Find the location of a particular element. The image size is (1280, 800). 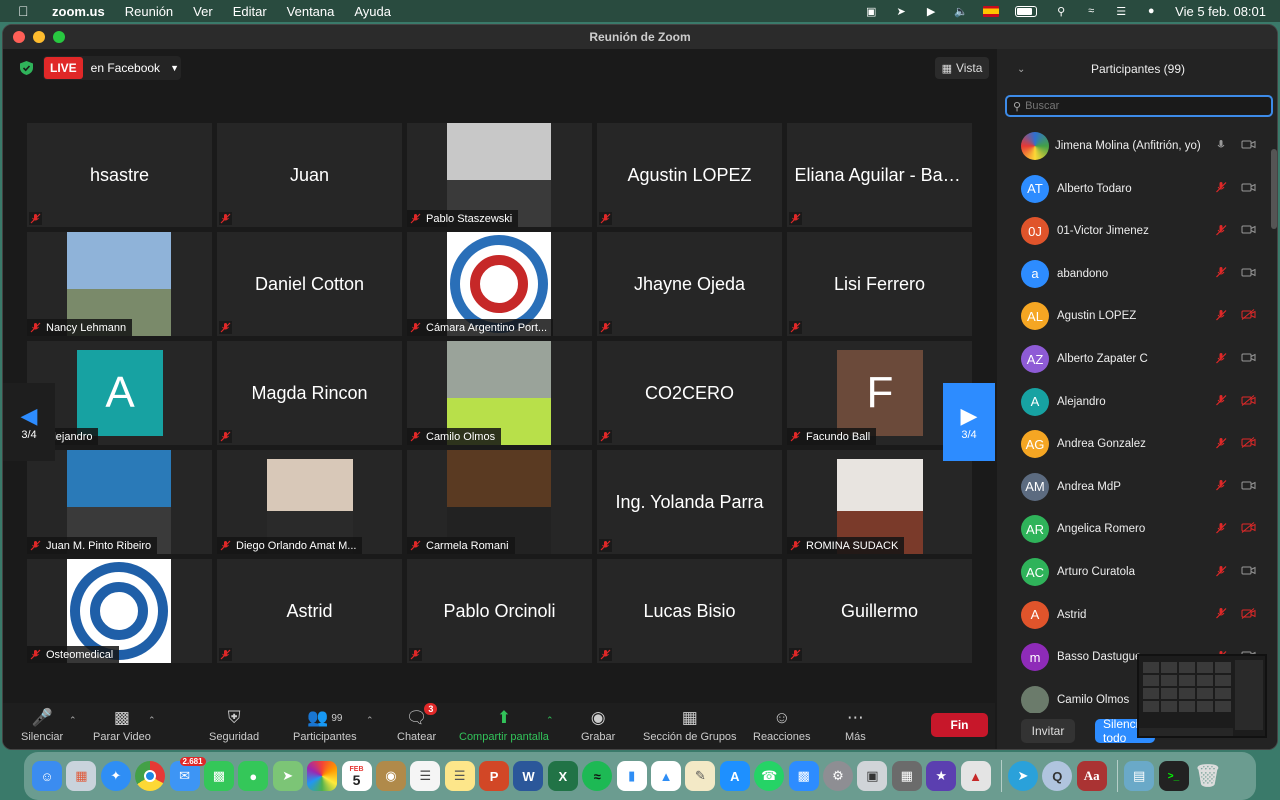

folder-icon: ▤ is located at coordinates (1139, 776).